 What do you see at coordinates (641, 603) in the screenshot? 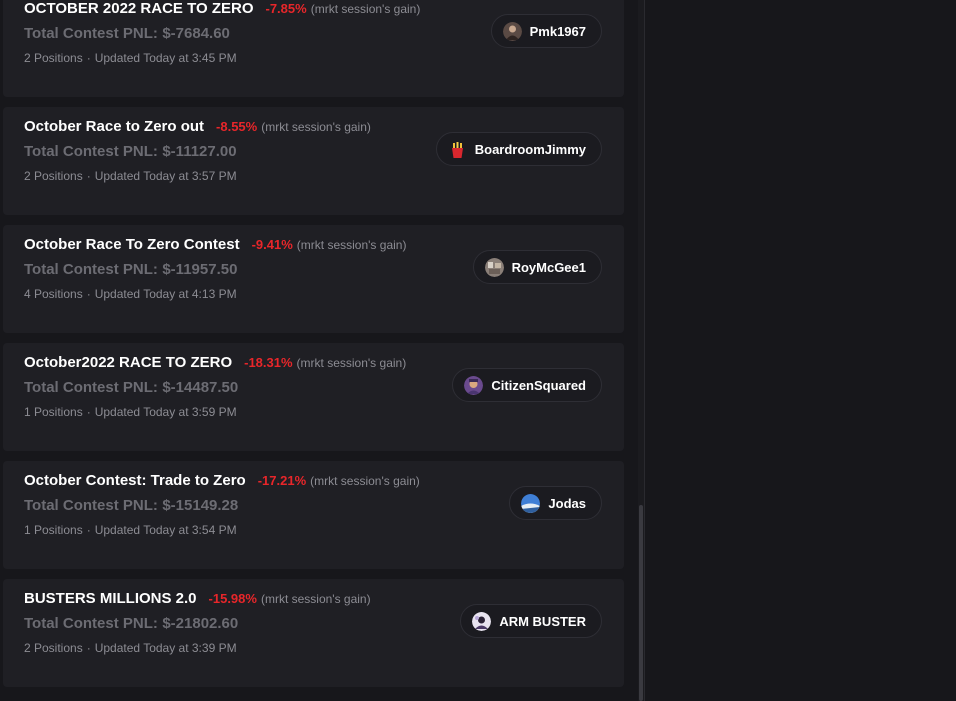
I see `scrollbar-thumb` at bounding box center [641, 603].